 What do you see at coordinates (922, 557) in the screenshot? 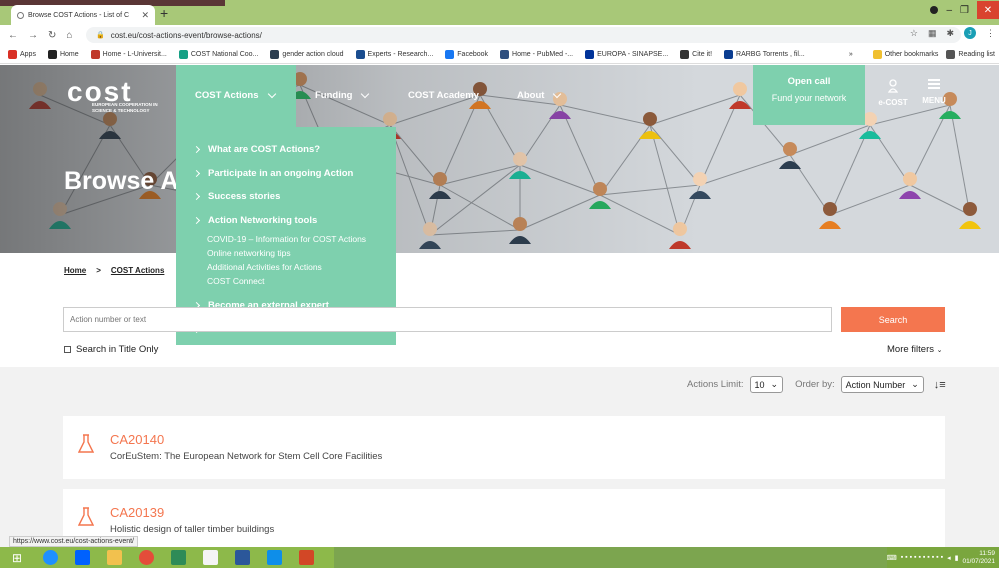
I see `tray-icons: ▪ ▪ ▪ ▪ ▪ ▪ ▪ ▪ ▪ ▪` at bounding box center [922, 557].